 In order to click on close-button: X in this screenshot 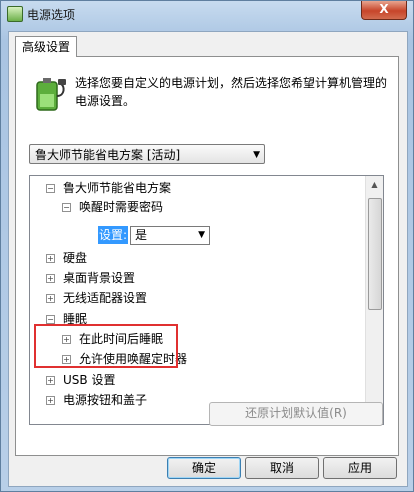, I will do `click(384, 10)`.